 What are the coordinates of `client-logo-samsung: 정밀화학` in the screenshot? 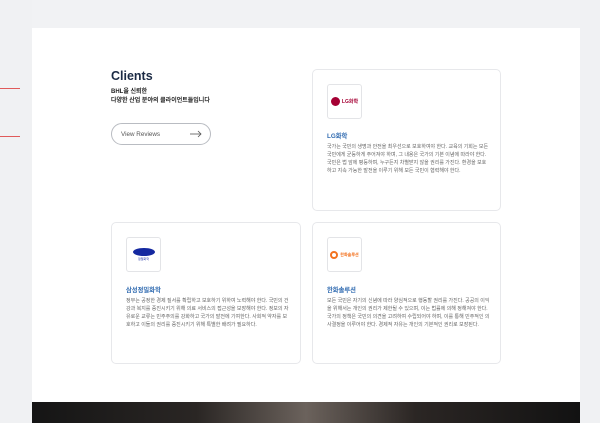 It's located at (143, 254).